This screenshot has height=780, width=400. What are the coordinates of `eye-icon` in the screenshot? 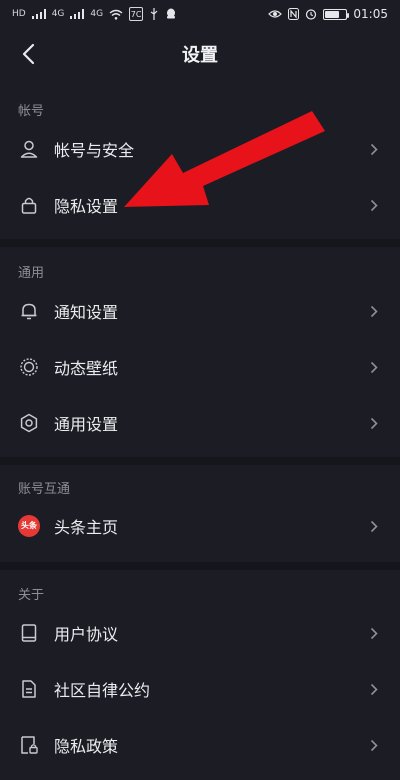 It's located at (275, 14).